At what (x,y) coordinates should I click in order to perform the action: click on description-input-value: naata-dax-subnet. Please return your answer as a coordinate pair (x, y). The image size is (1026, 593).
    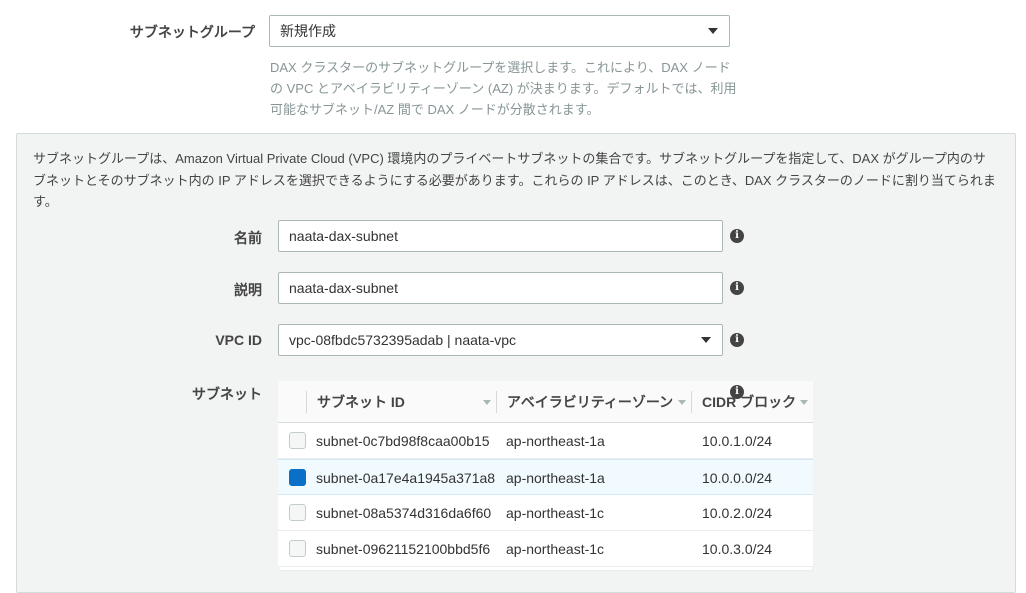
    Looking at the image, I should click on (343, 288).